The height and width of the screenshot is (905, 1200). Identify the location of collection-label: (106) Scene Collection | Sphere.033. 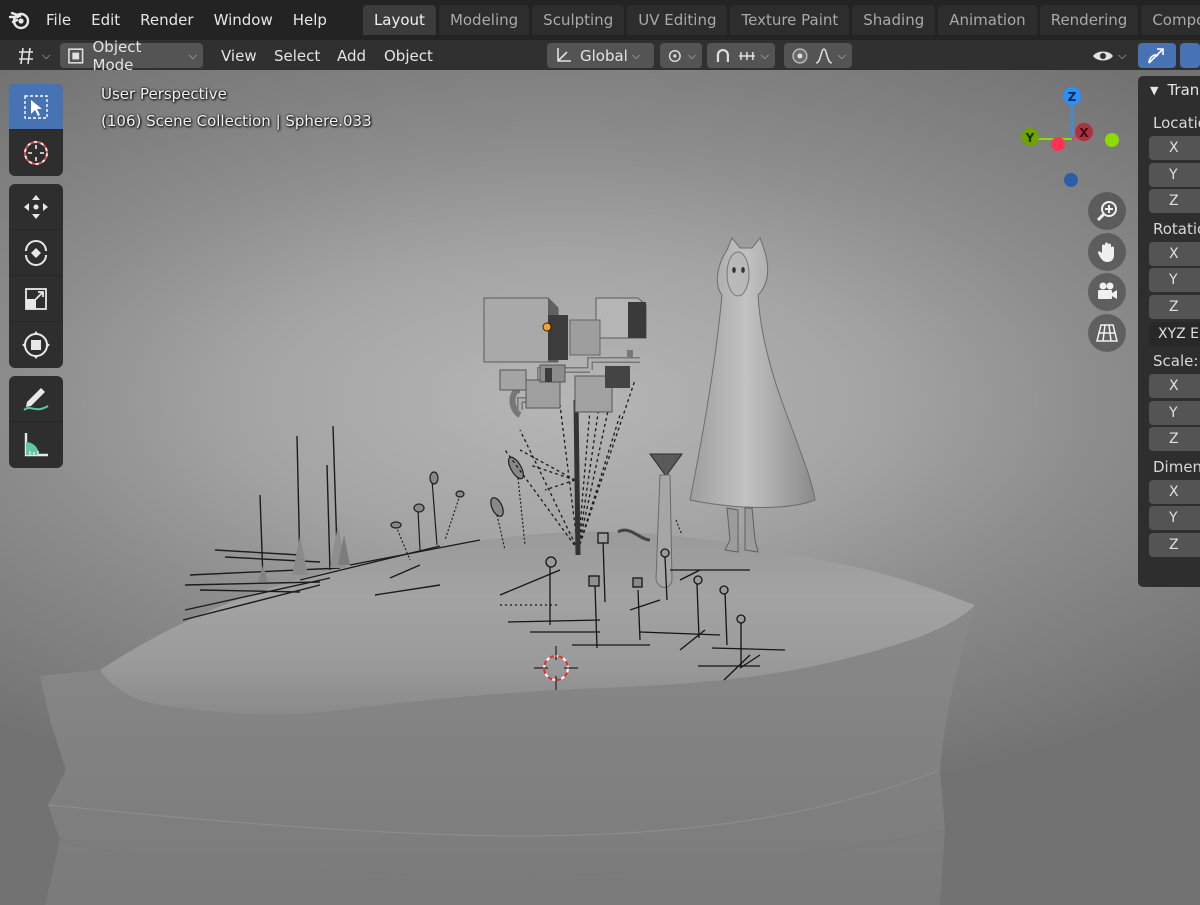
(236, 121).